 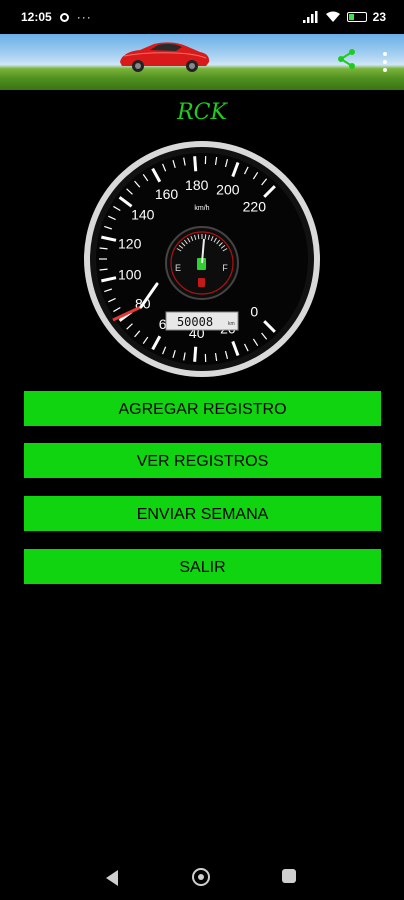 What do you see at coordinates (228, 190) in the screenshot?
I see `speed-label: 200` at bounding box center [228, 190].